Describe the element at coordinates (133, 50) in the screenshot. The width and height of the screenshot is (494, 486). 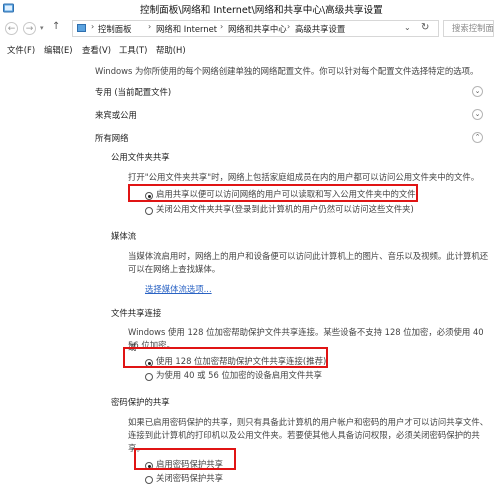
I see `menu-tools: 工具(T)` at that location.